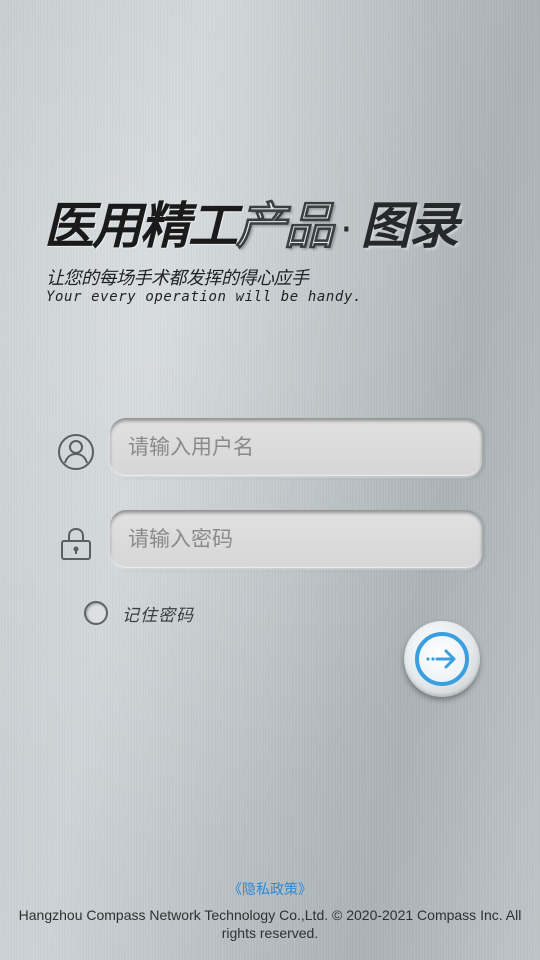  I want to click on username-row, so click(270, 449).